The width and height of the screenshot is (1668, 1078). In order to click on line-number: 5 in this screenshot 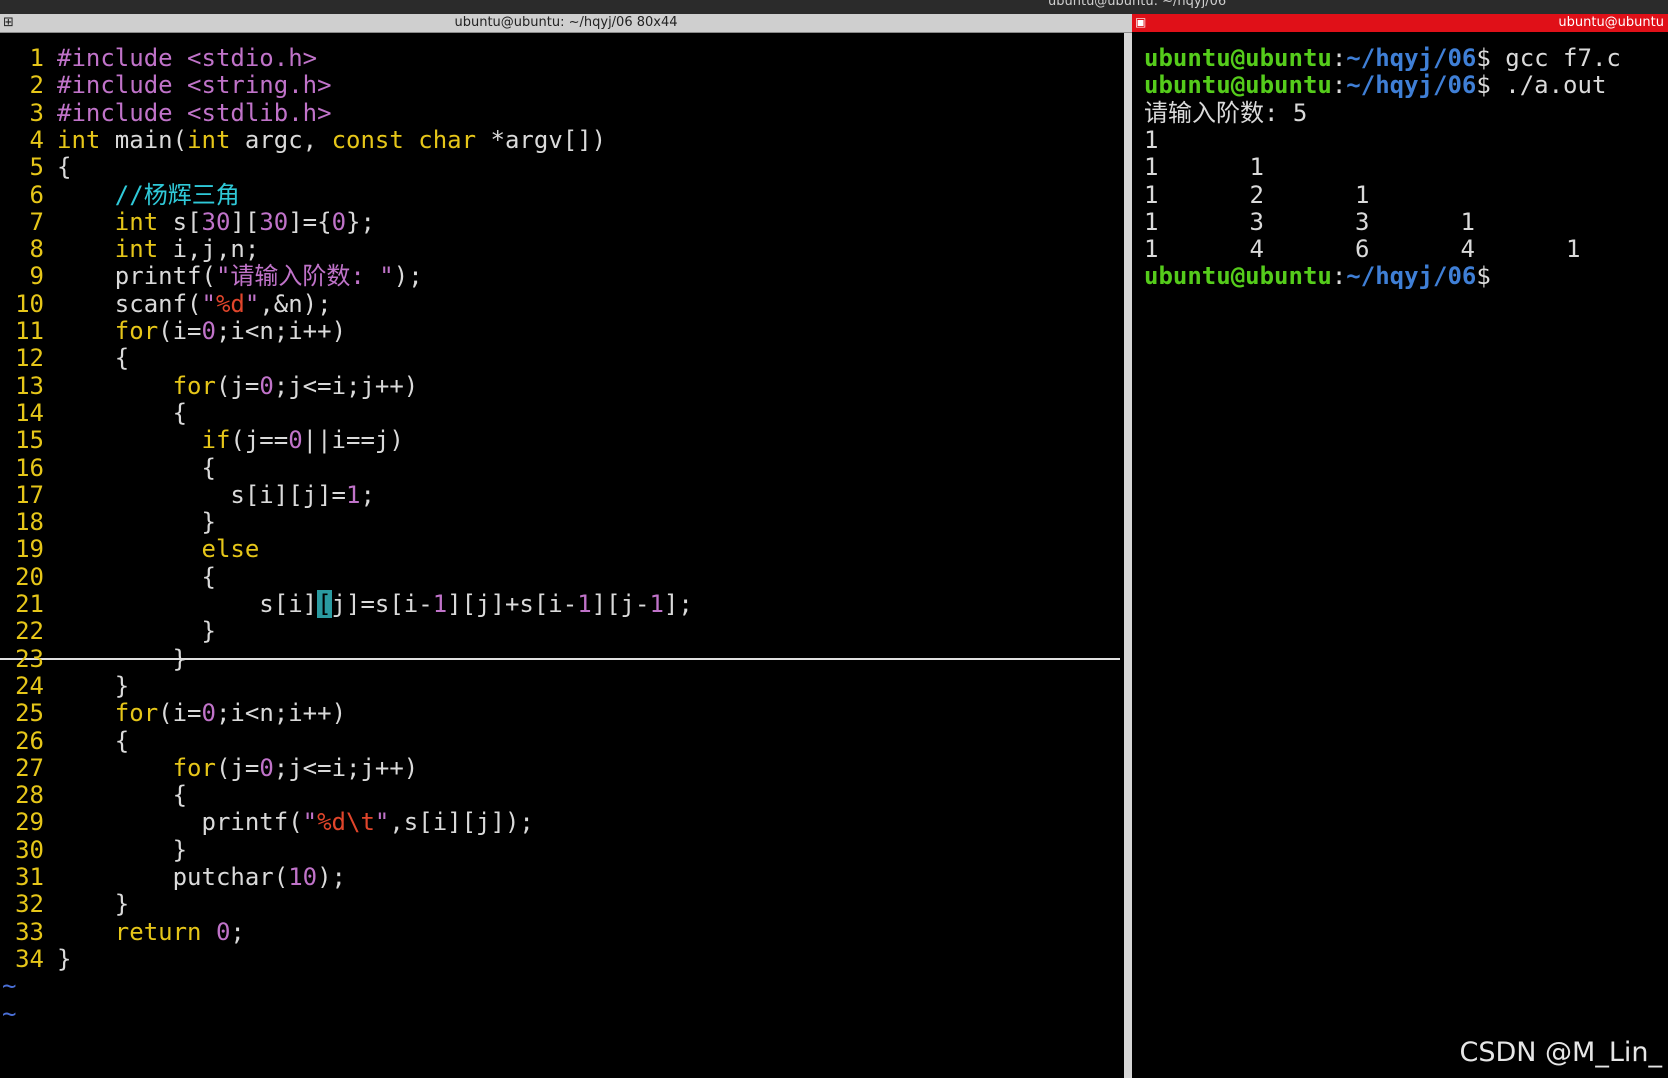, I will do `click(36, 167)`.